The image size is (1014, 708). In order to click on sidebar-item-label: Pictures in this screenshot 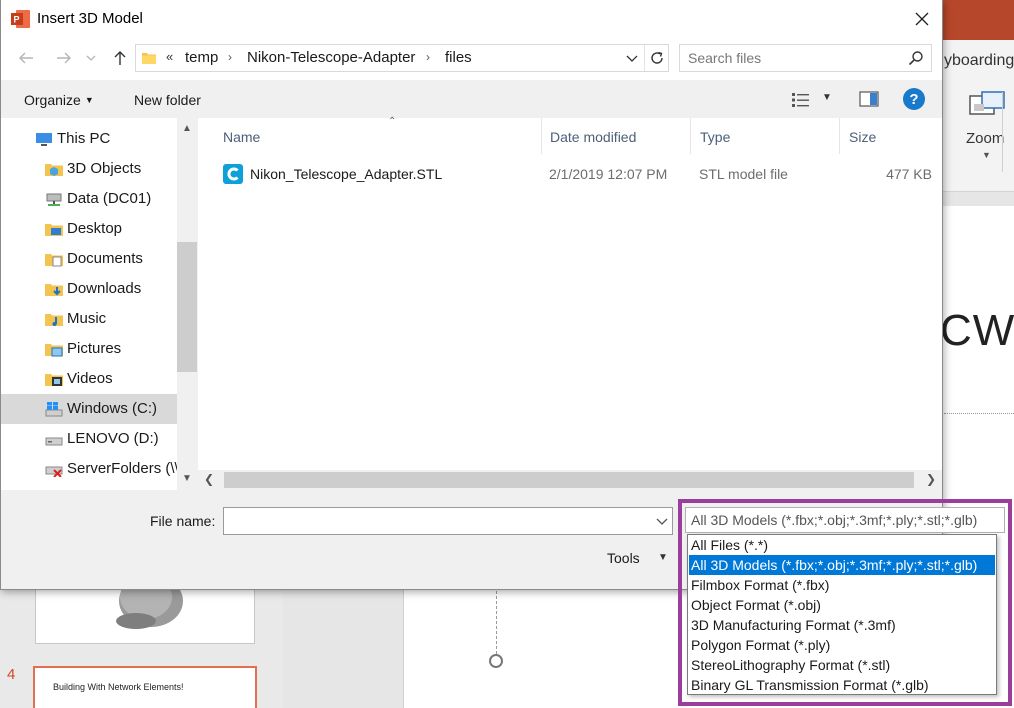, I will do `click(94, 348)`.